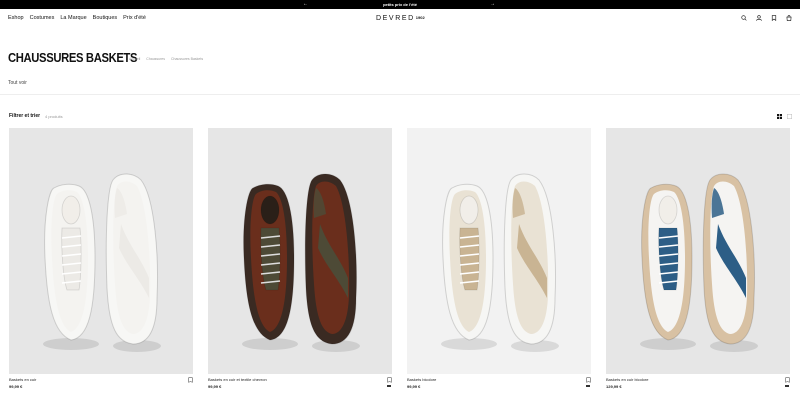  I want to click on promo-bar: ← petits prix de l'été →, so click(400, 4).